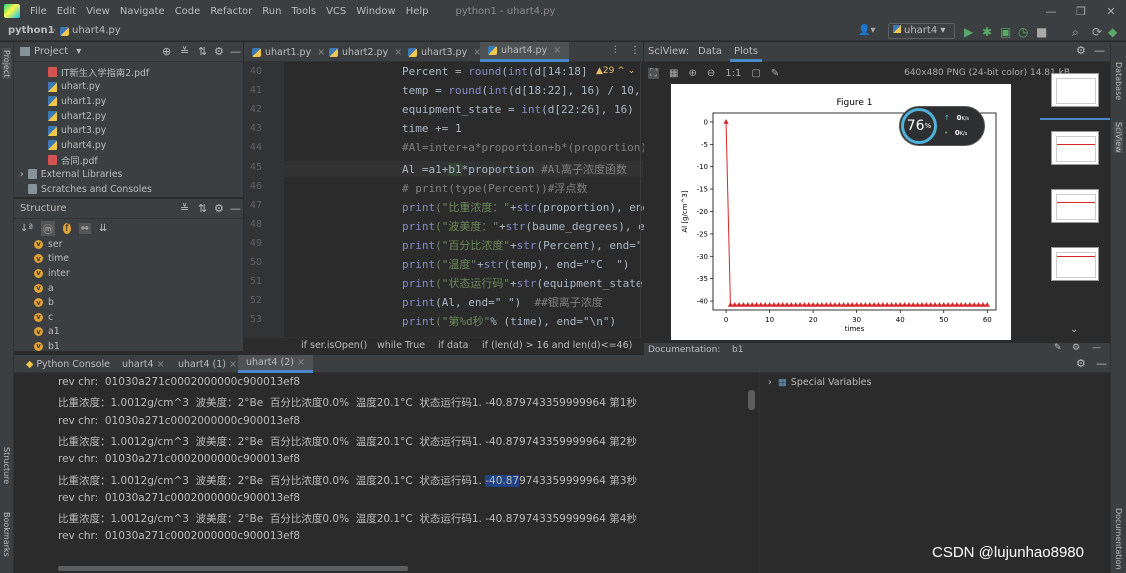 This screenshot has width=1126, height=573. I want to click on code-line: print(Al, end=" ") ##银离子浓度, so click(502, 302).